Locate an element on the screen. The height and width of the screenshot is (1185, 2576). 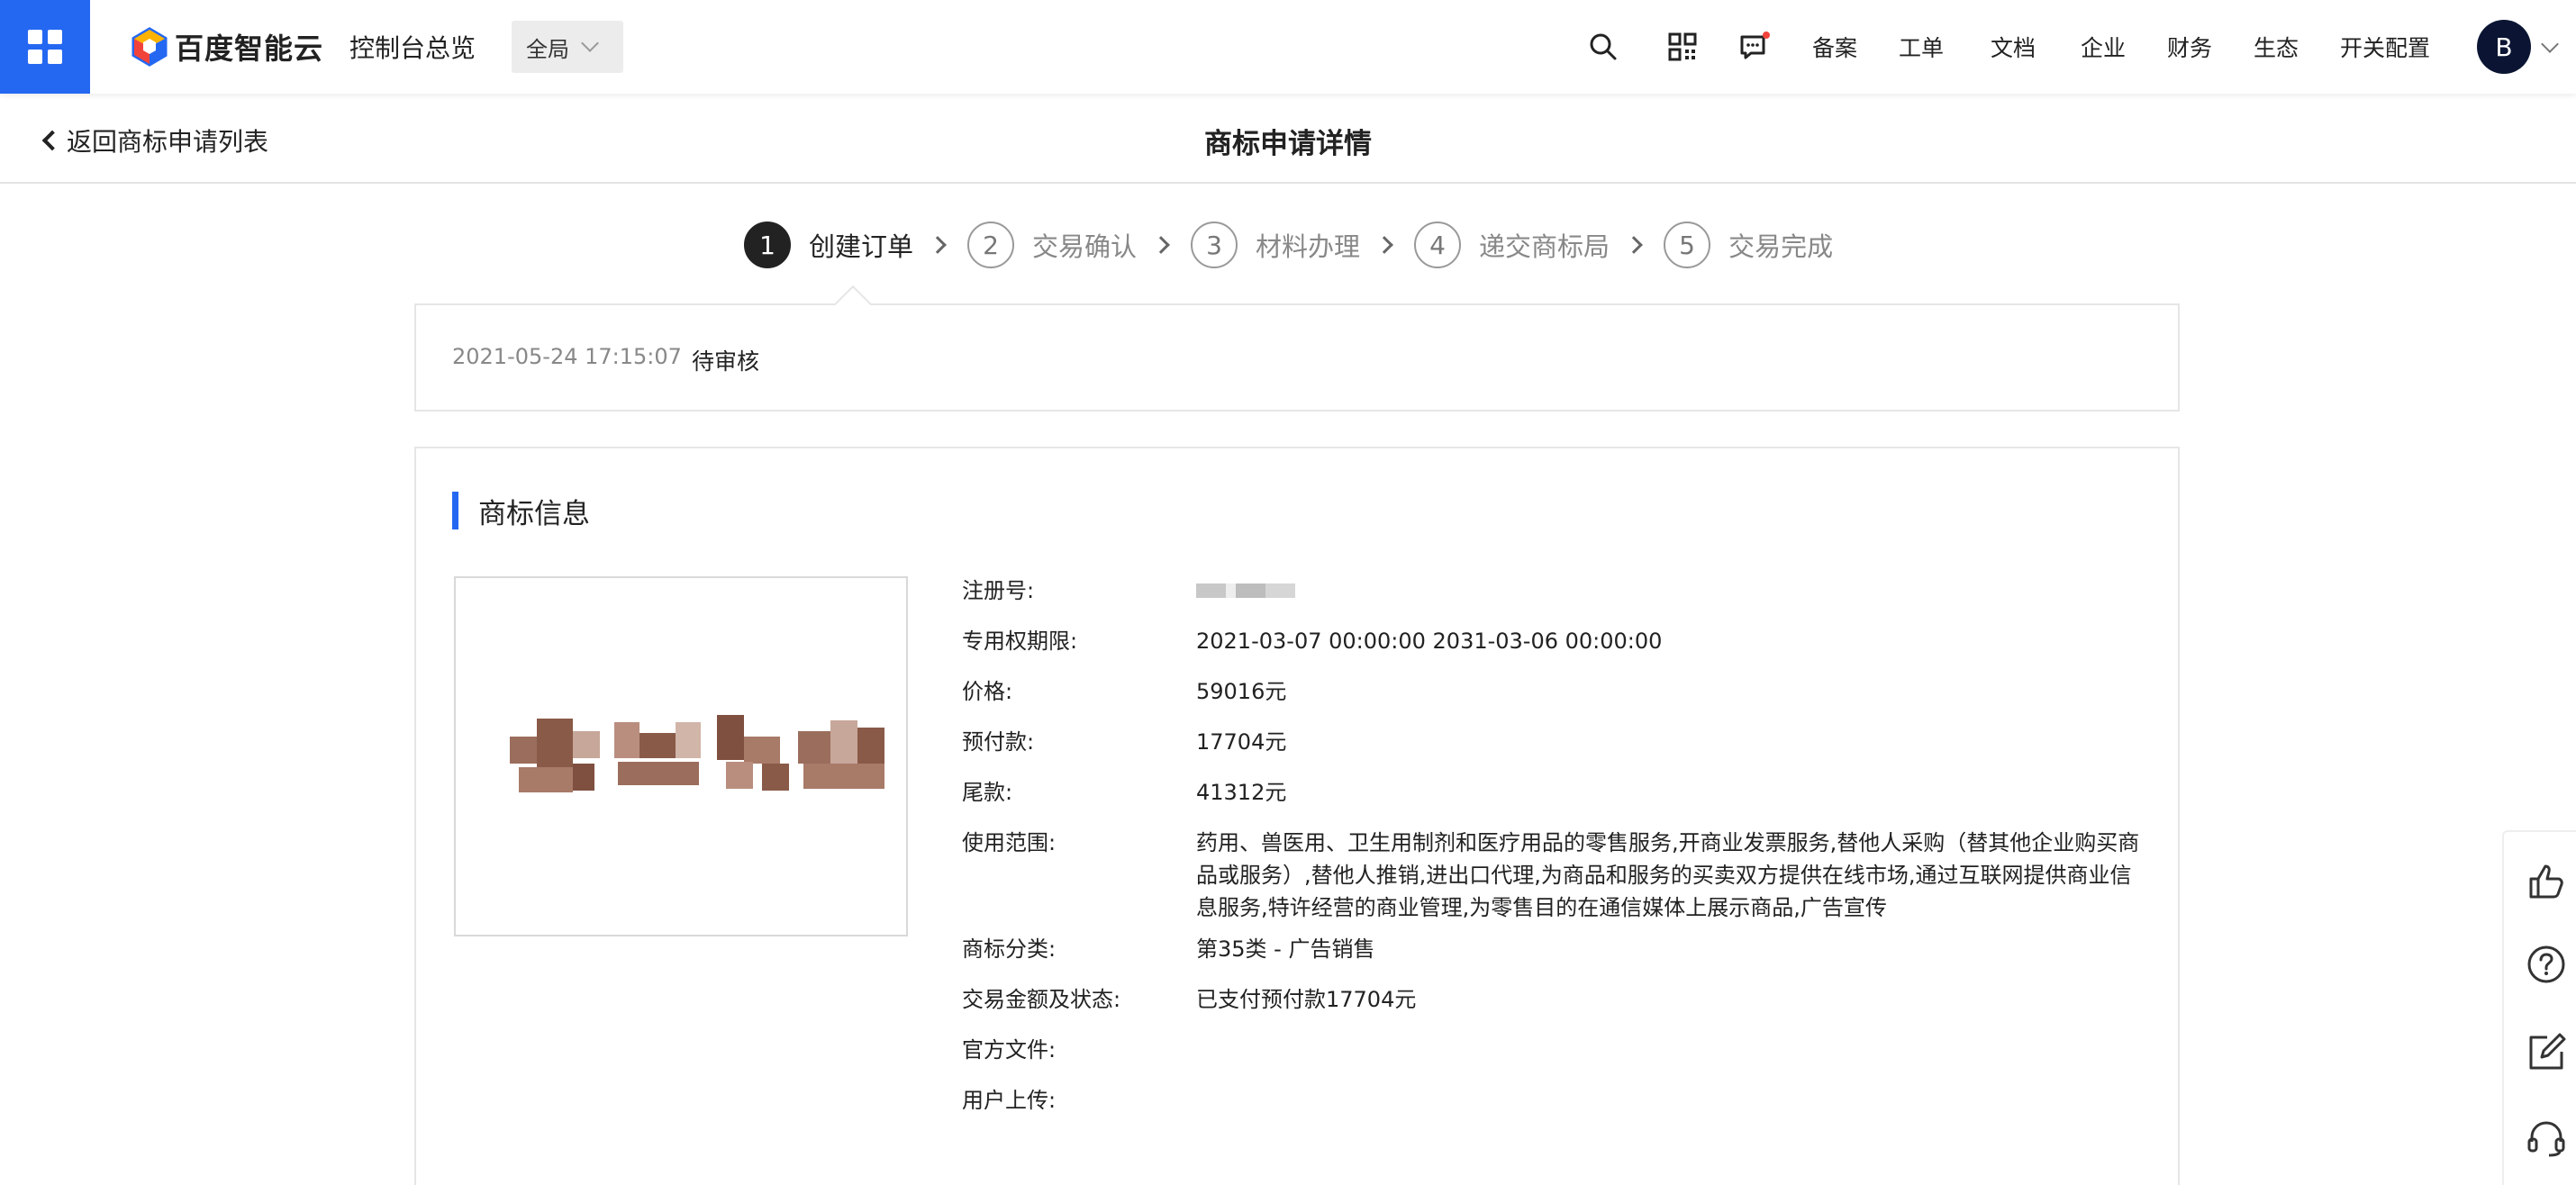
progress-steps: 1 创建订单 2 交易确认 3 材料办理 4 递交商标局 5 交易完成 is located at coordinates (1288, 245).